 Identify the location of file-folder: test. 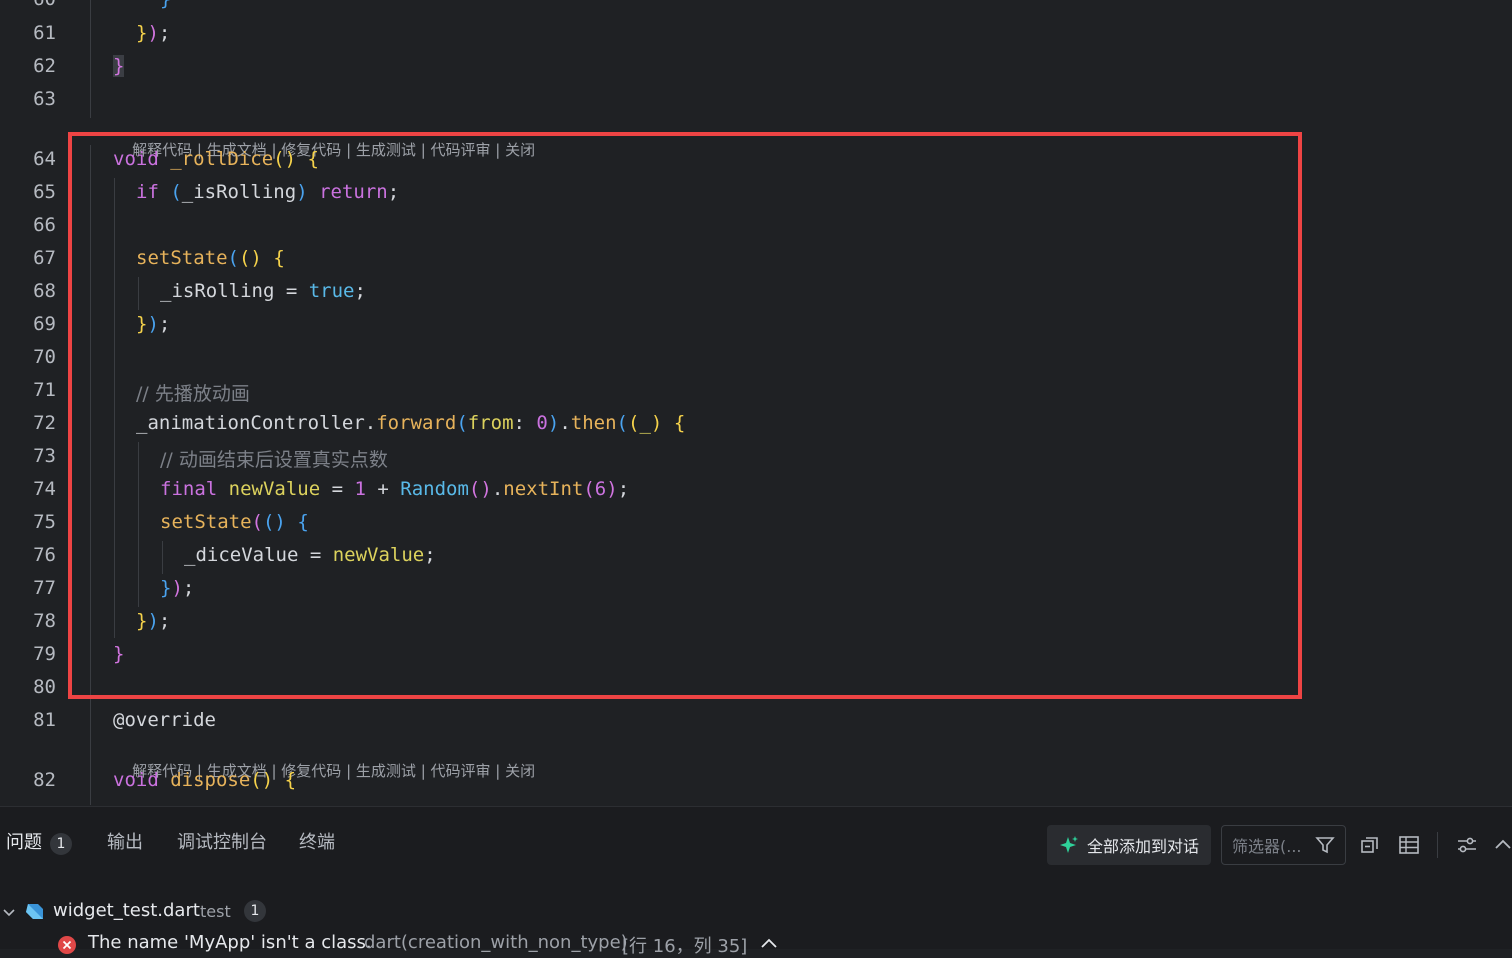
(215, 911).